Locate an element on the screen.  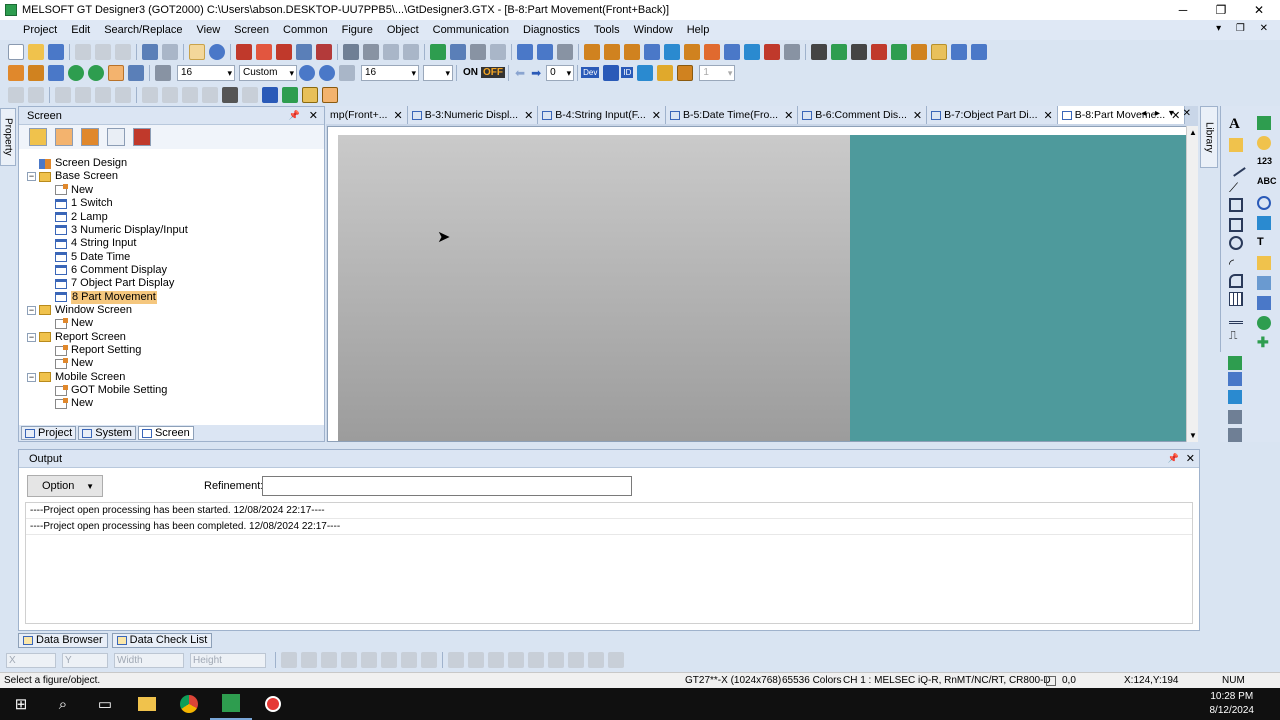
layout-5-icon is located at coordinates (672, 51).